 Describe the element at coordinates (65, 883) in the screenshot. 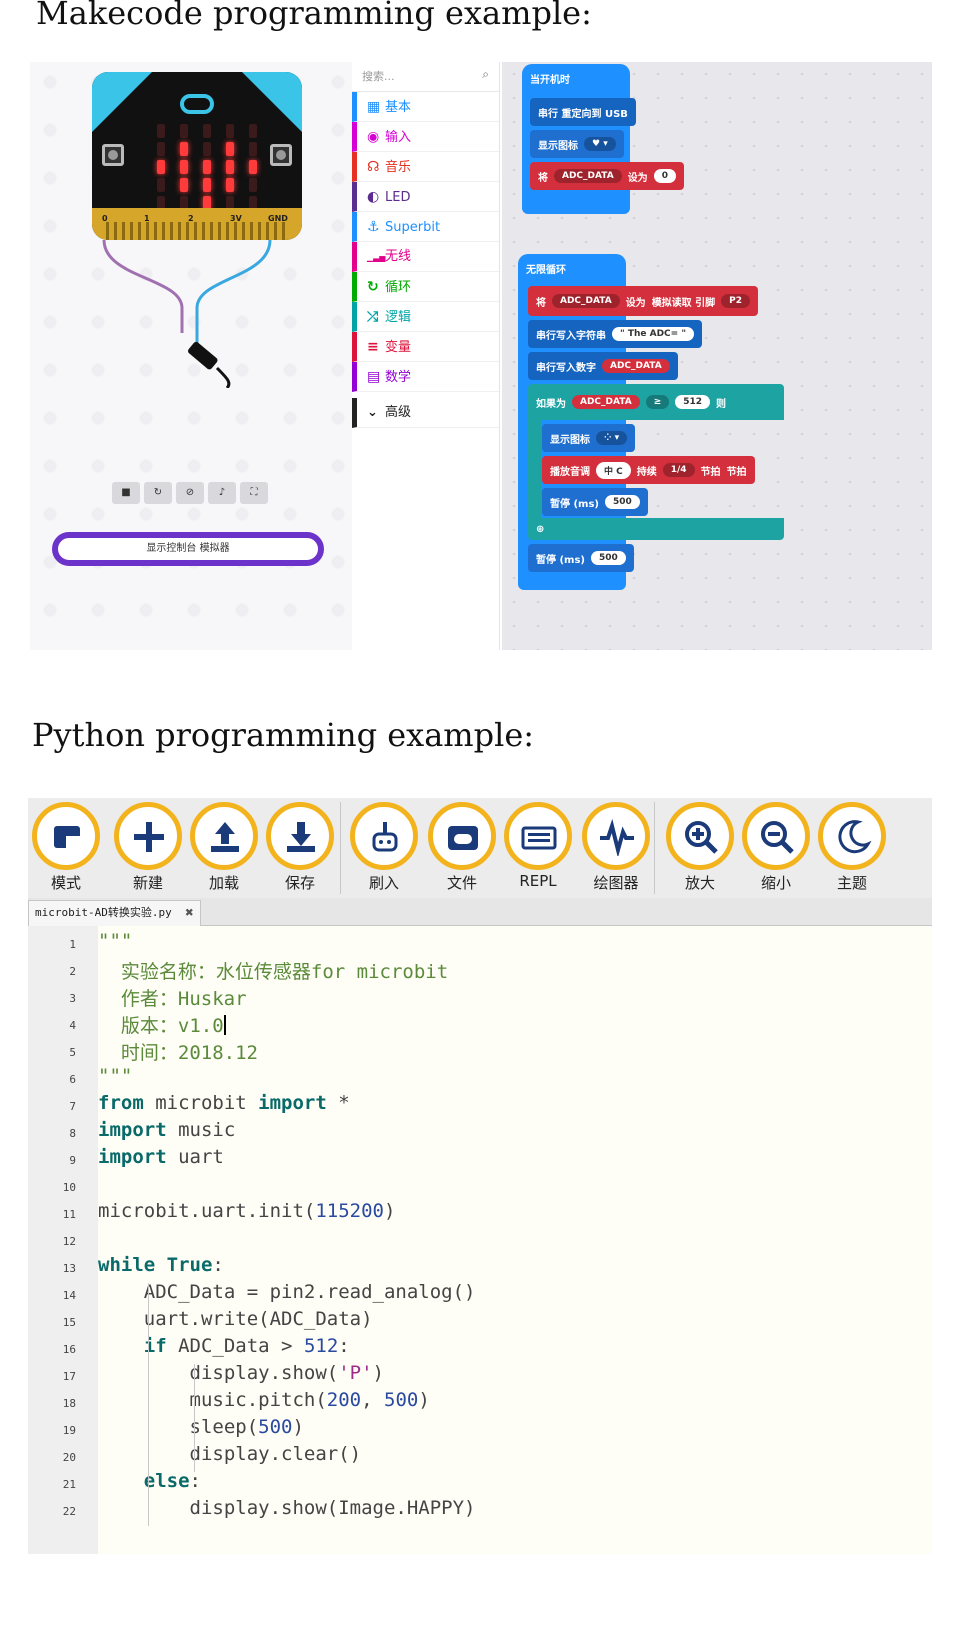

I see `toolbar-button-label: 模式` at that location.